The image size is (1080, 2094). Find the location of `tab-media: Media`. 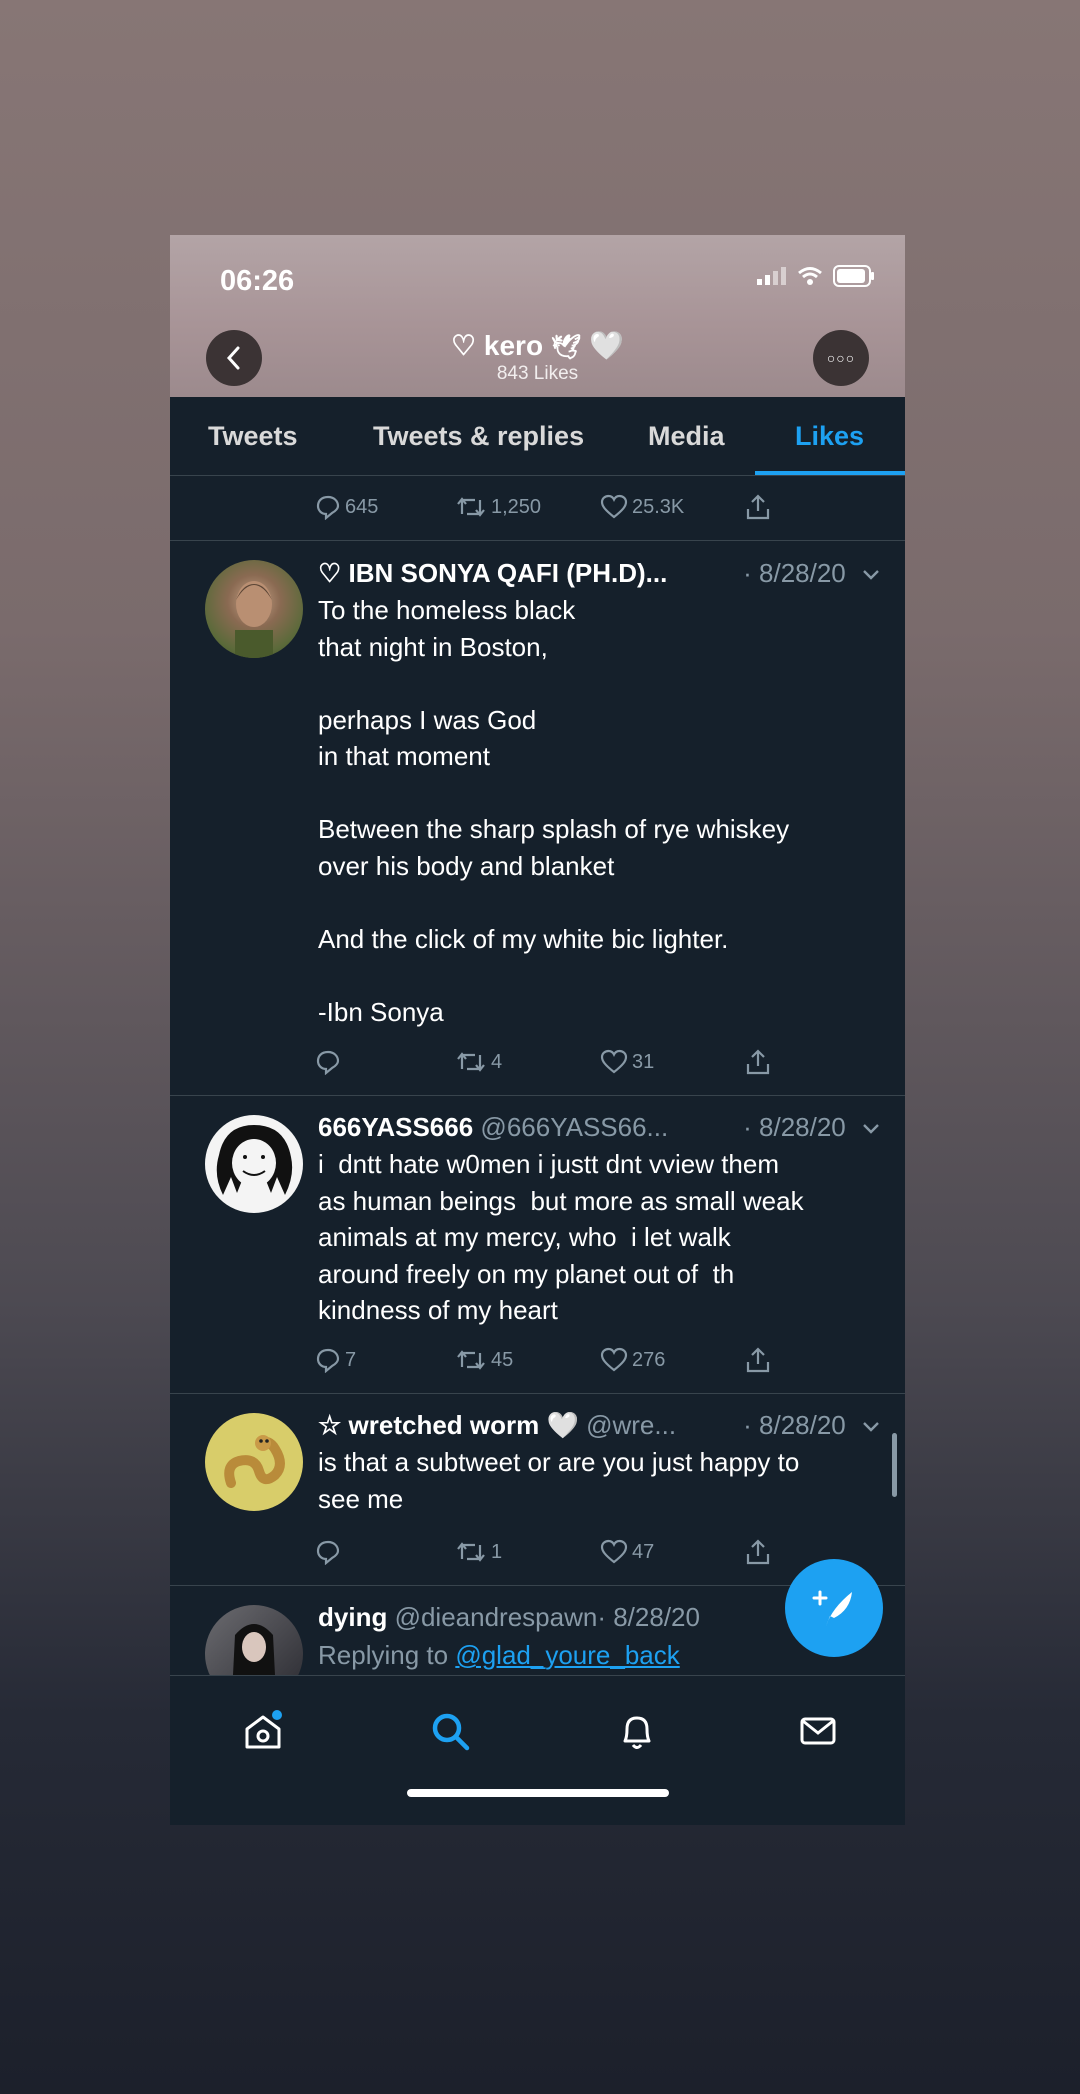

tab-media: Media is located at coordinates (686, 436).